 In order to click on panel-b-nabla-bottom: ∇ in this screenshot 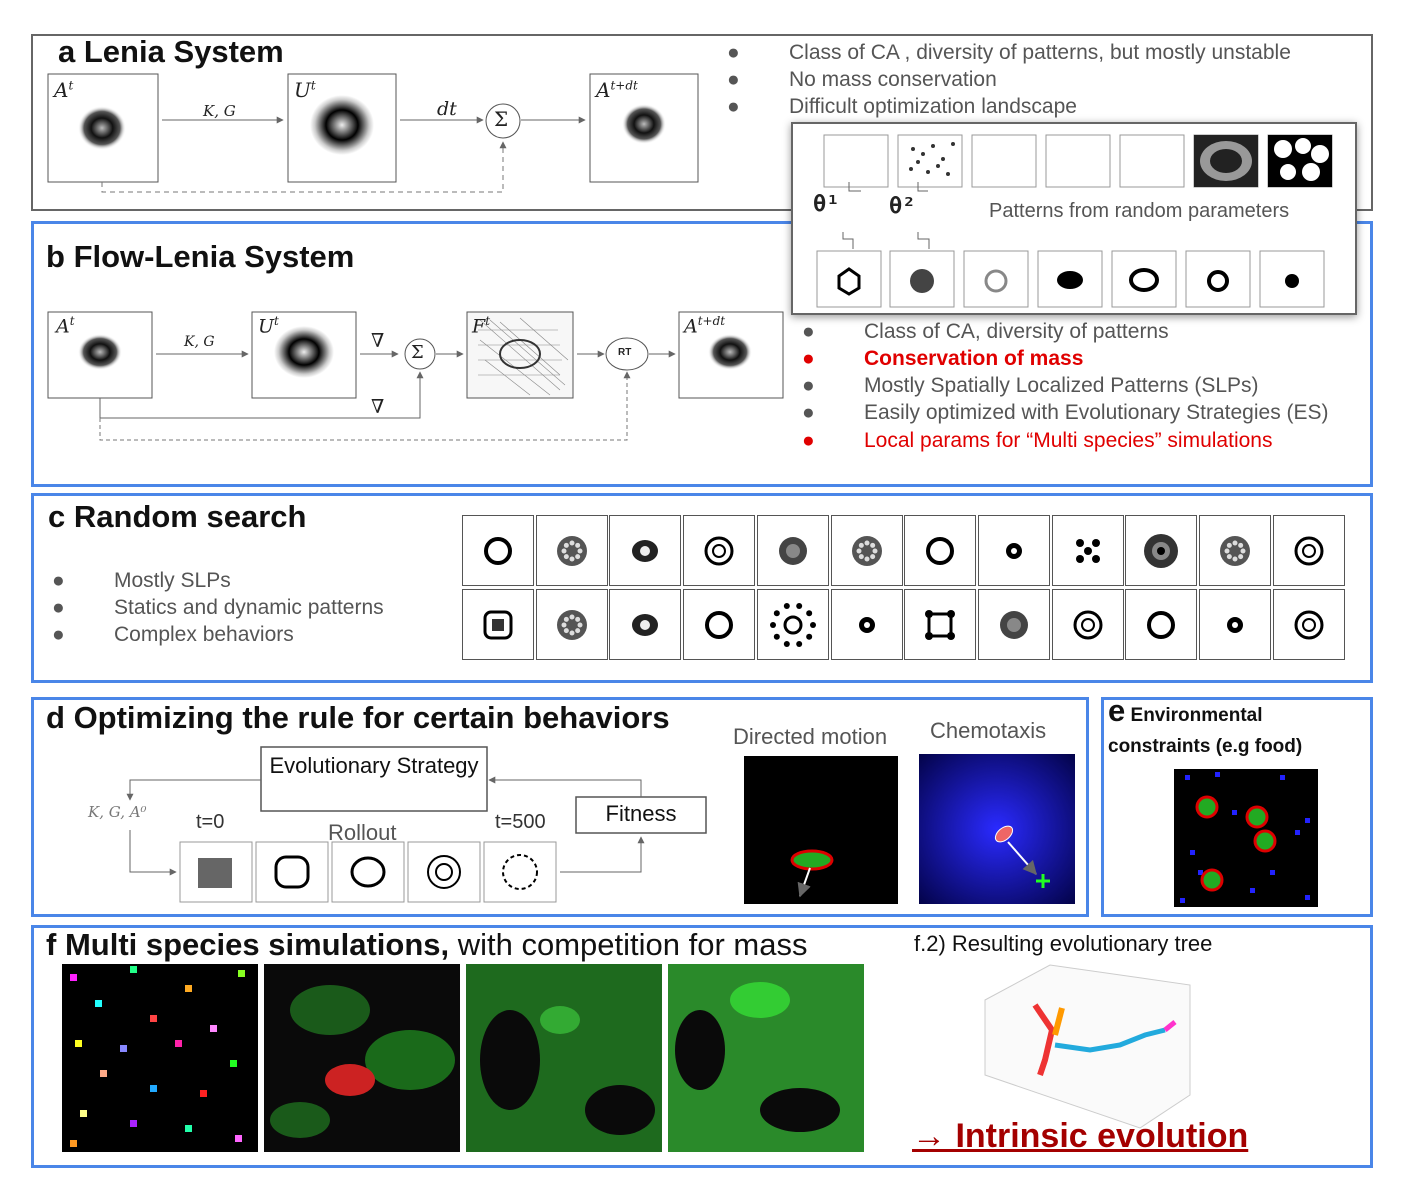, I will do `click(378, 407)`.